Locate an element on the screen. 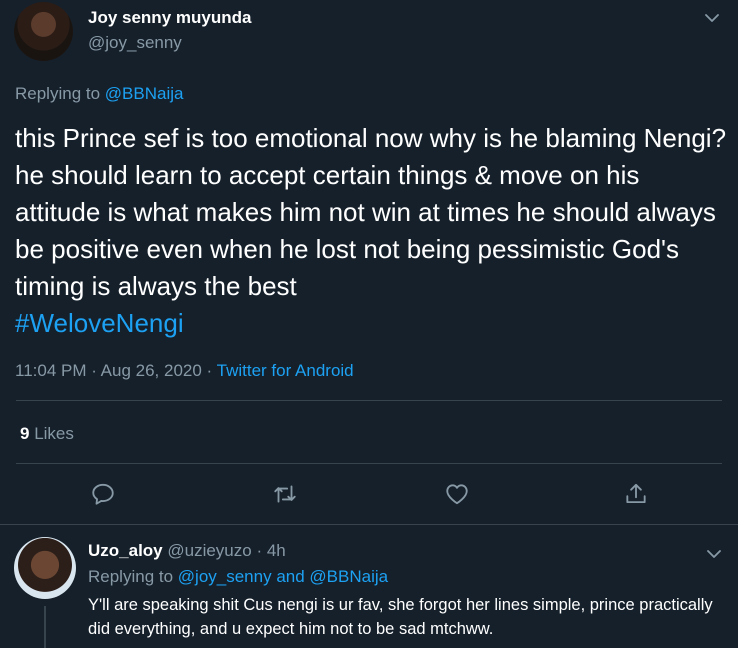 The width and height of the screenshot is (738, 648). share-button is located at coordinates (636, 496).